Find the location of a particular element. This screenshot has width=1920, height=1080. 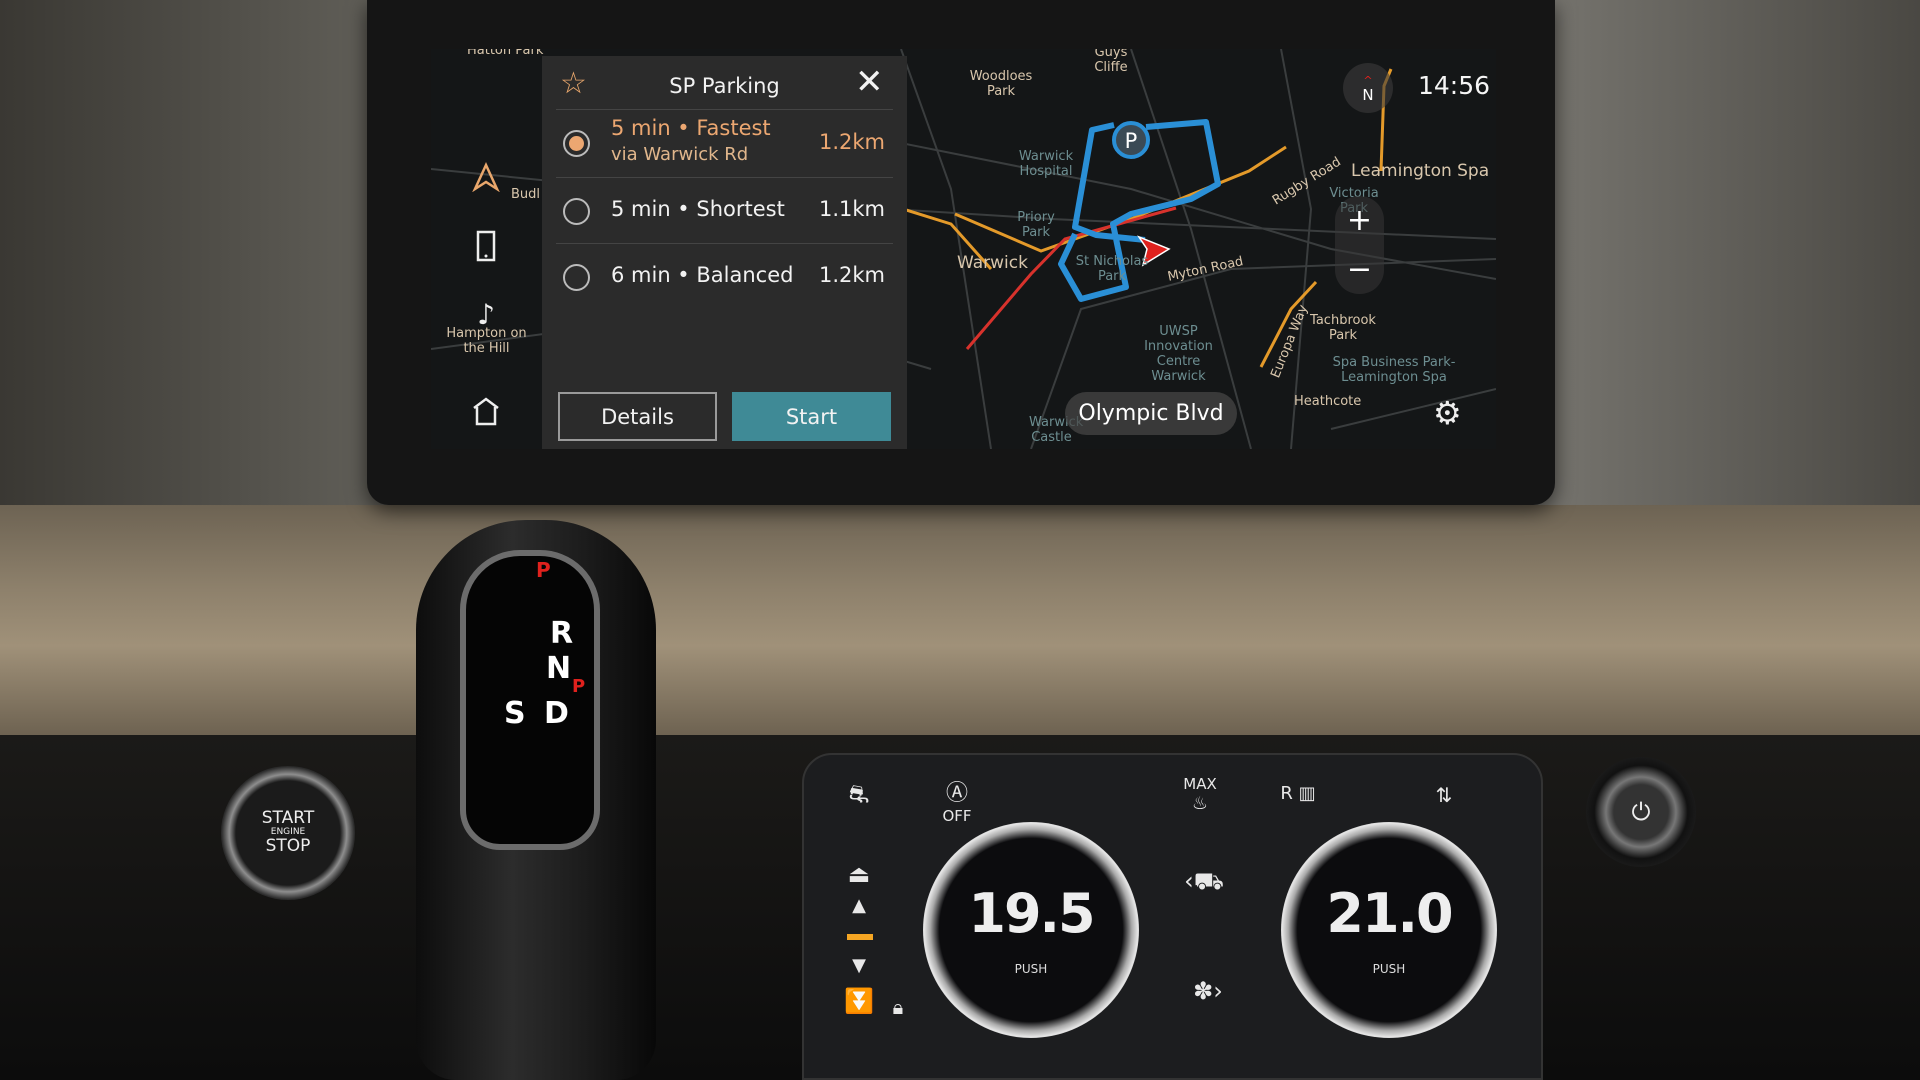

level-indicator is located at coordinates (860, 937).